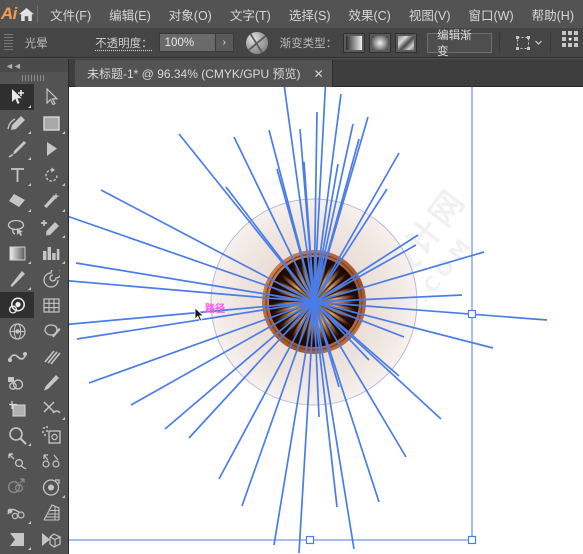 Image resolution: width=583 pixels, height=554 pixels. What do you see at coordinates (51, 253) in the screenshot?
I see `tool-graph` at bounding box center [51, 253].